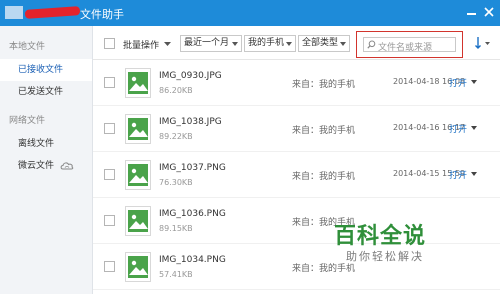 This screenshot has width=500, height=294. What do you see at coordinates (36, 166) in the screenshot?
I see `sidebar-item-label: 微云文件` at bounding box center [36, 166].